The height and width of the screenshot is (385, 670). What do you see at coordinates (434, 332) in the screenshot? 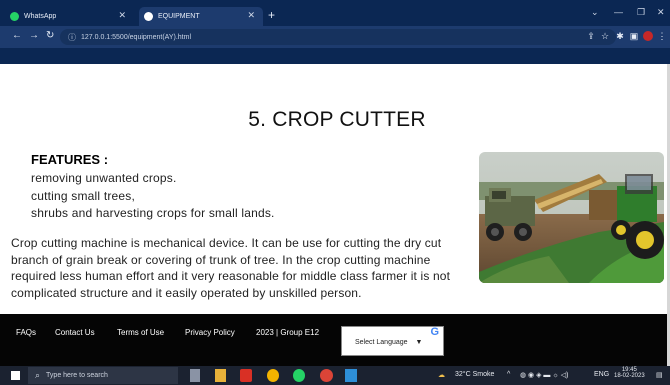
I see `google-icon: G` at bounding box center [434, 332].